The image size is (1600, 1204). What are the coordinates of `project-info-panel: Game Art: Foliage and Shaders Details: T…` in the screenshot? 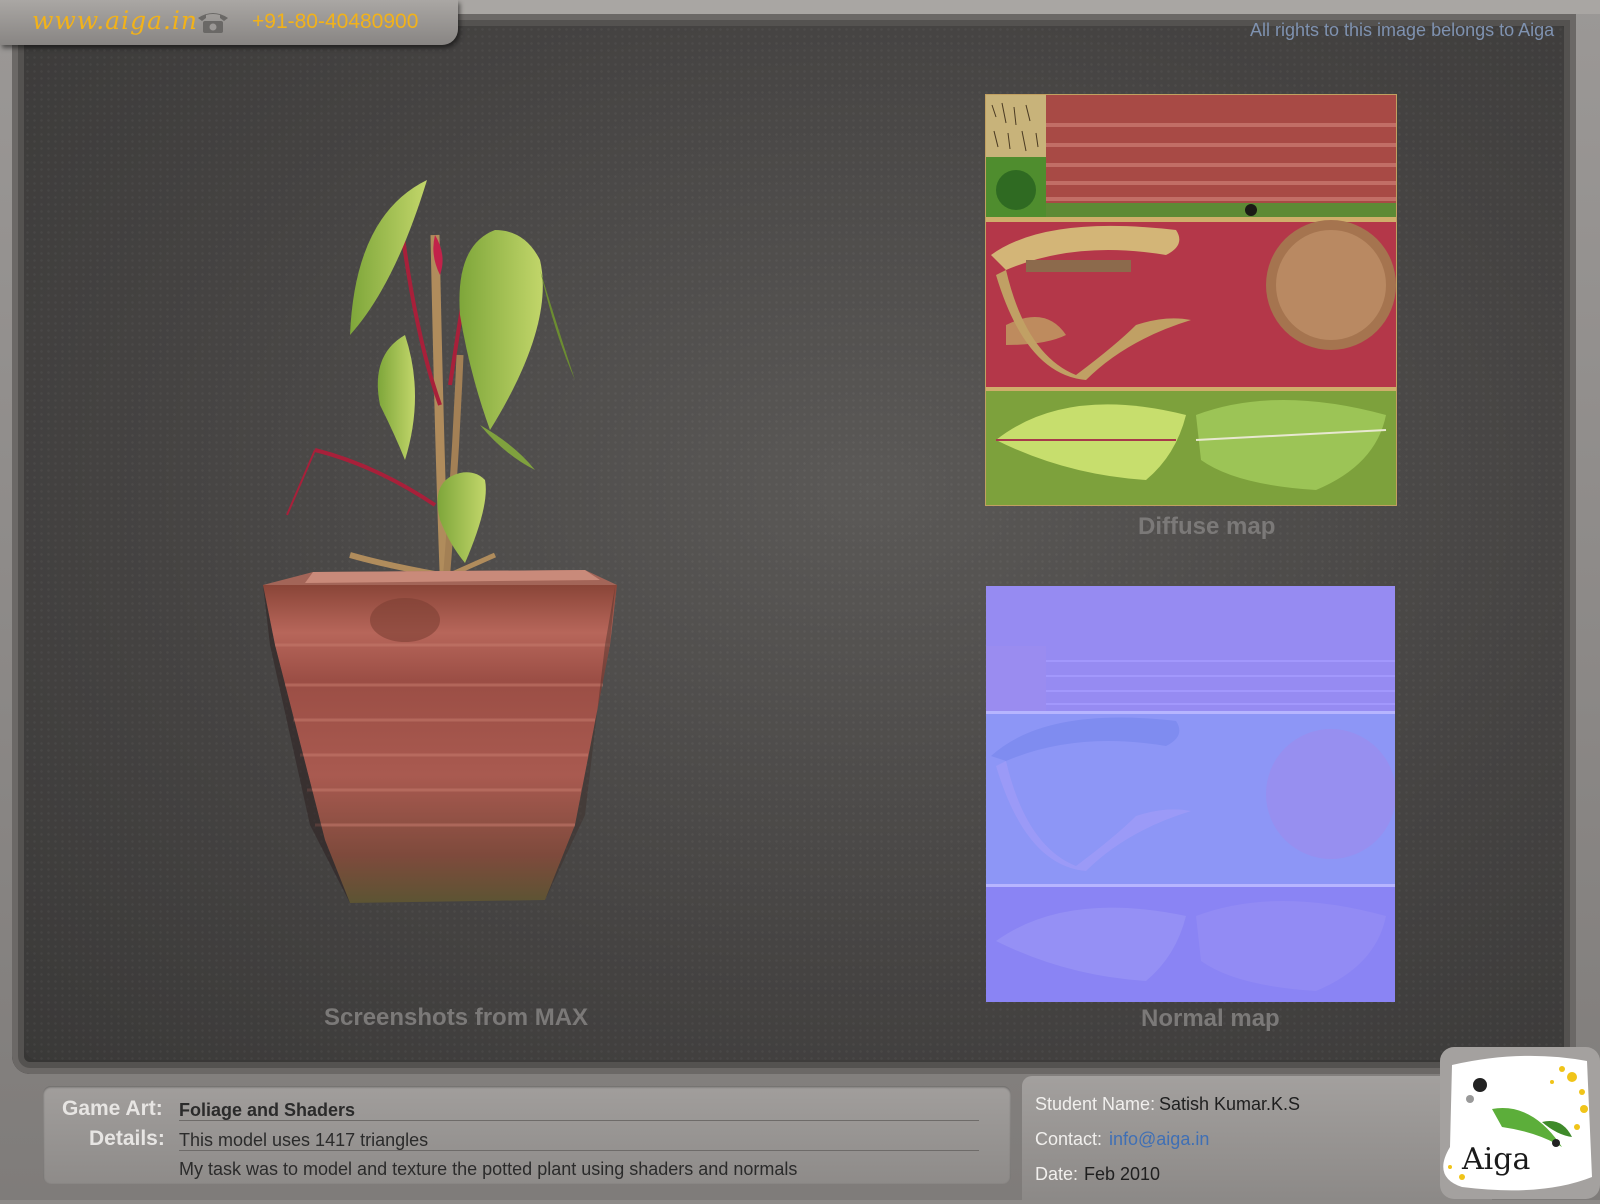 It's located at (527, 1135).